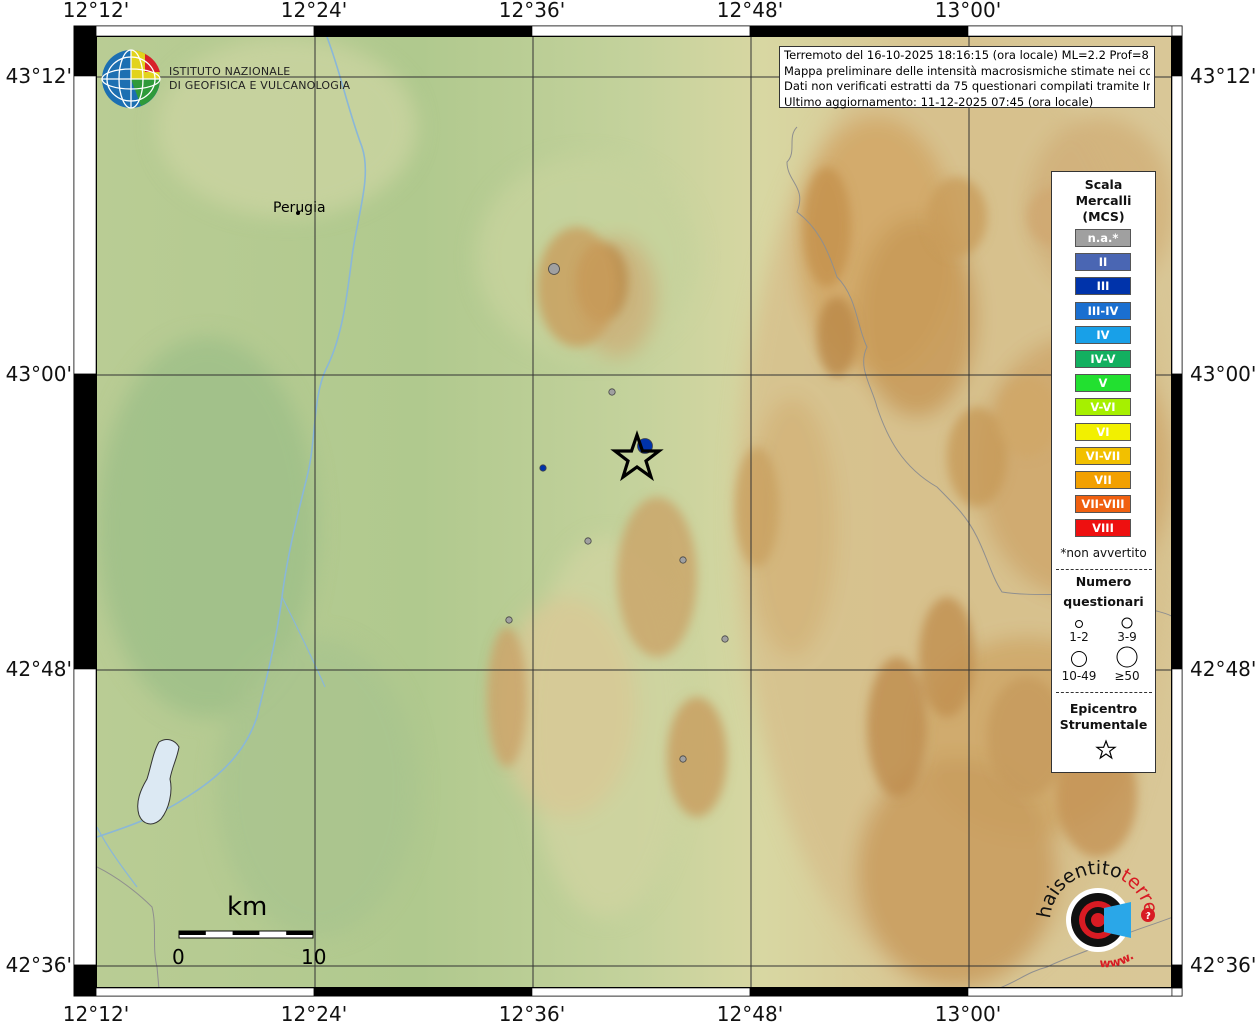 Image resolution: width=1256 pixels, height=1026 pixels. Describe the element at coordinates (1127, 676) in the screenshot. I see `count-label: ≥50` at that location.